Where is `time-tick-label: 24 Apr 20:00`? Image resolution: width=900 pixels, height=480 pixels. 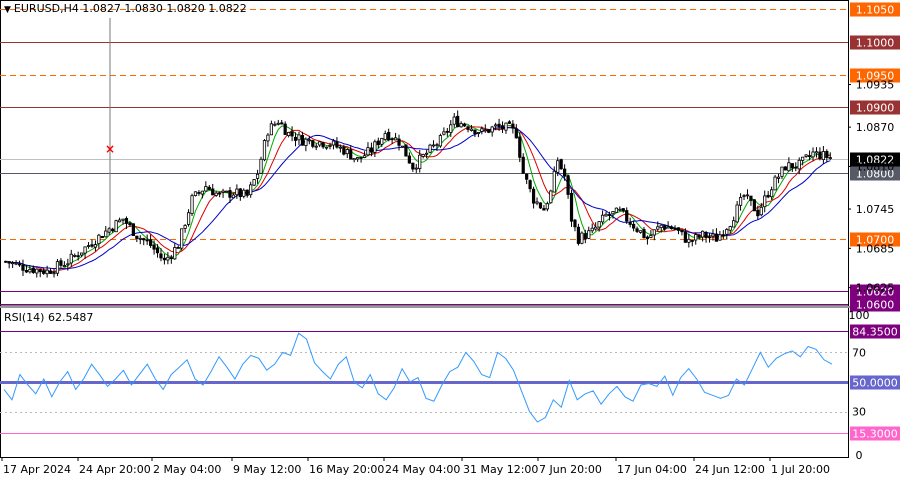 time-tick-label: 24 Apr 20:00 is located at coordinates (115, 469).